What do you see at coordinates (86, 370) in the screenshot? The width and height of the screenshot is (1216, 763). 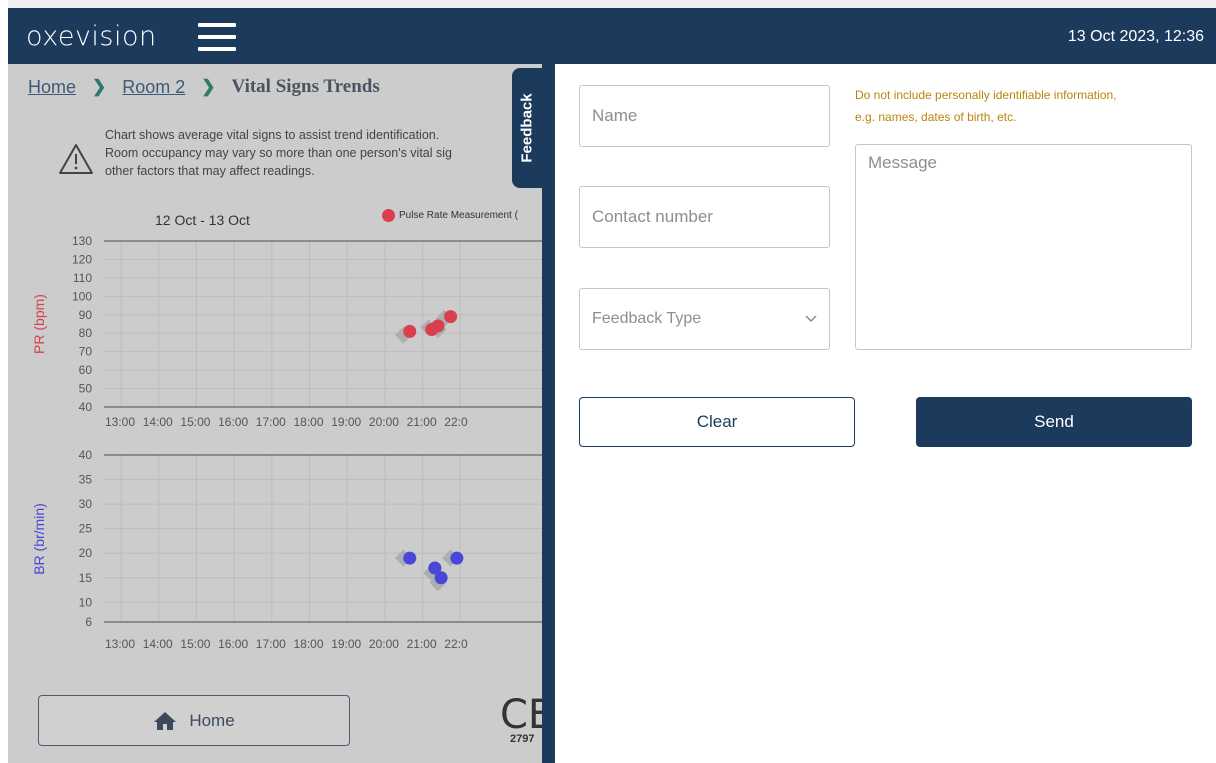 I see `y-tick-label: 60` at bounding box center [86, 370].